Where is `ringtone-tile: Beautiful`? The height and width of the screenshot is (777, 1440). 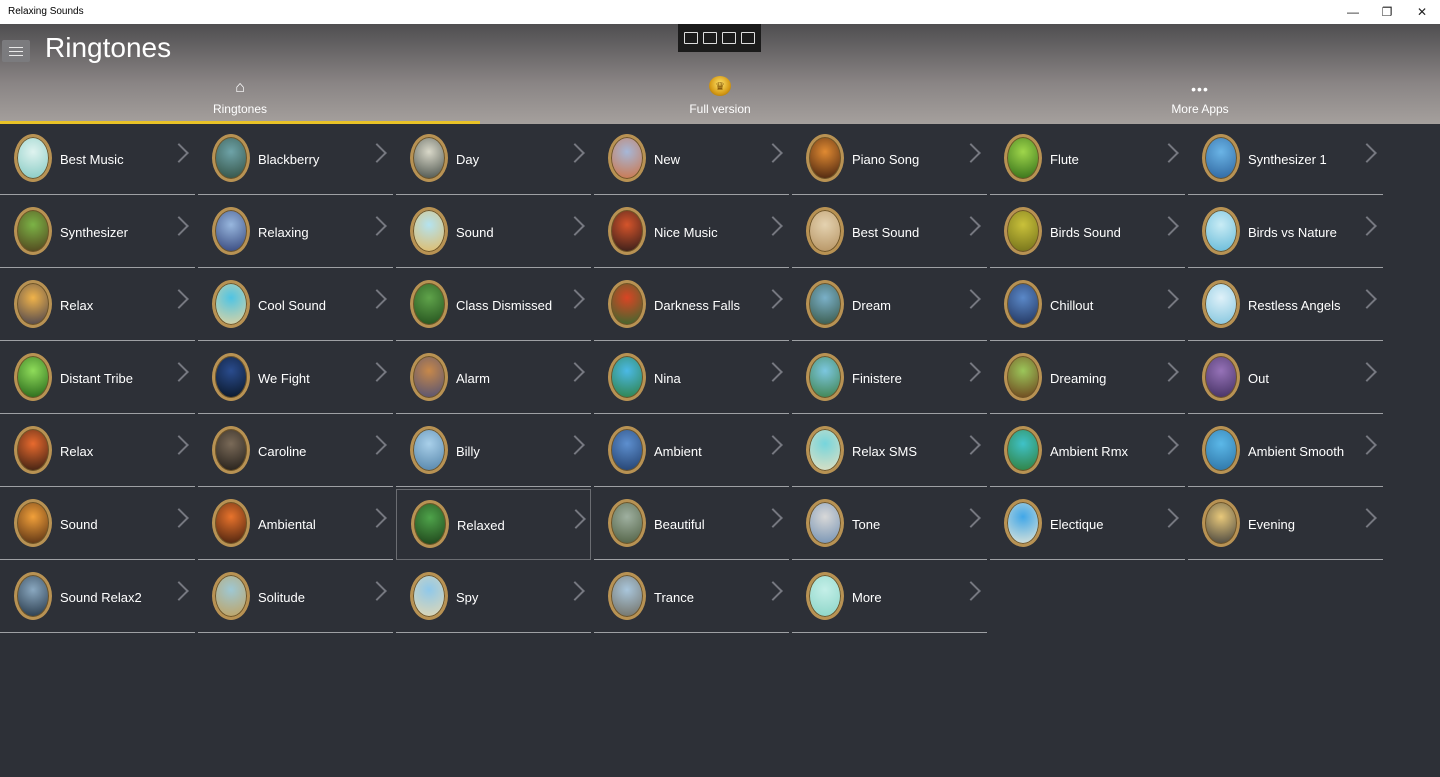 ringtone-tile: Beautiful is located at coordinates (691, 524).